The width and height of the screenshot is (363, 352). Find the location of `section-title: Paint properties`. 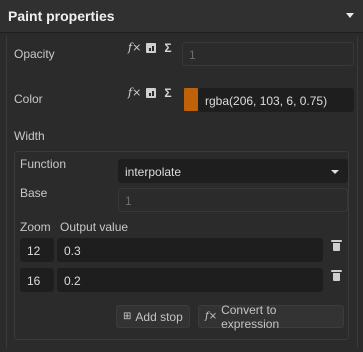

section-title: Paint properties is located at coordinates (61, 16).